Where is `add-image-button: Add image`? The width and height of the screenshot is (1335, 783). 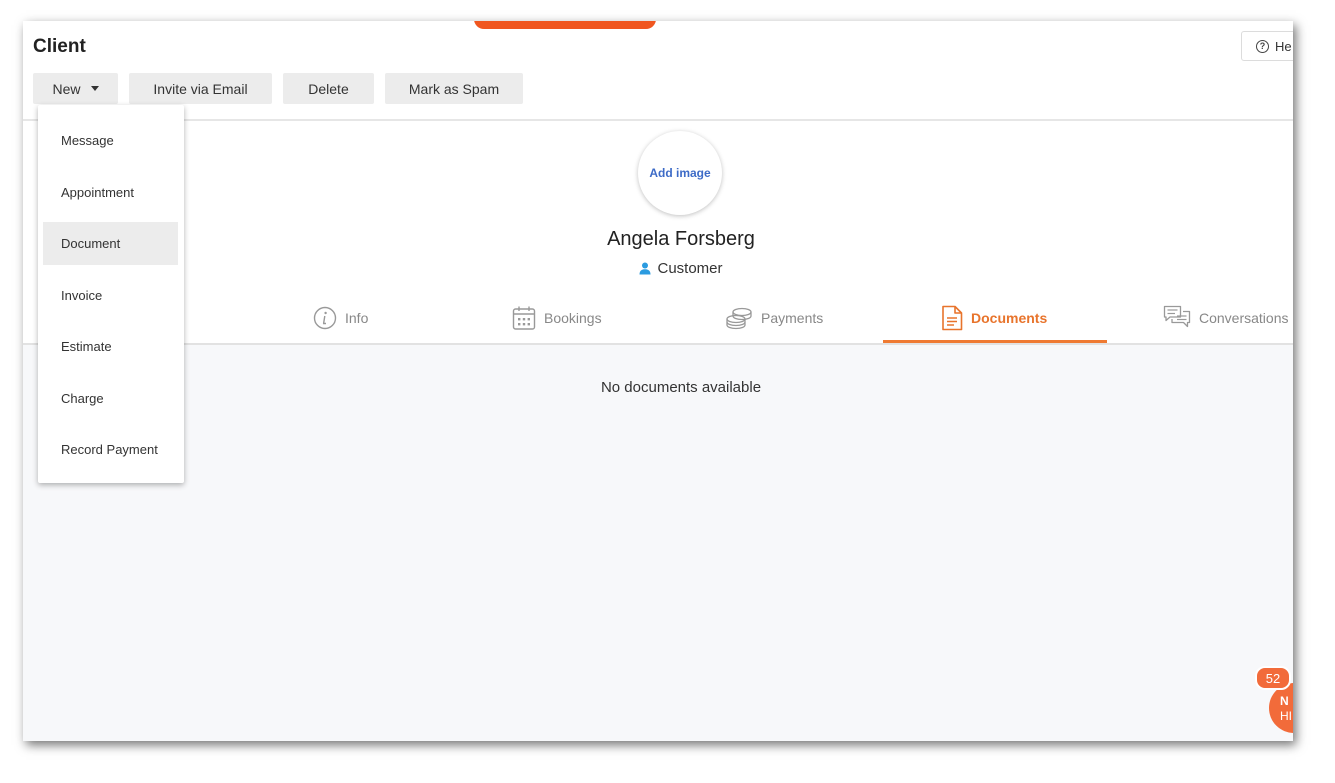 add-image-button: Add image is located at coordinates (680, 173).